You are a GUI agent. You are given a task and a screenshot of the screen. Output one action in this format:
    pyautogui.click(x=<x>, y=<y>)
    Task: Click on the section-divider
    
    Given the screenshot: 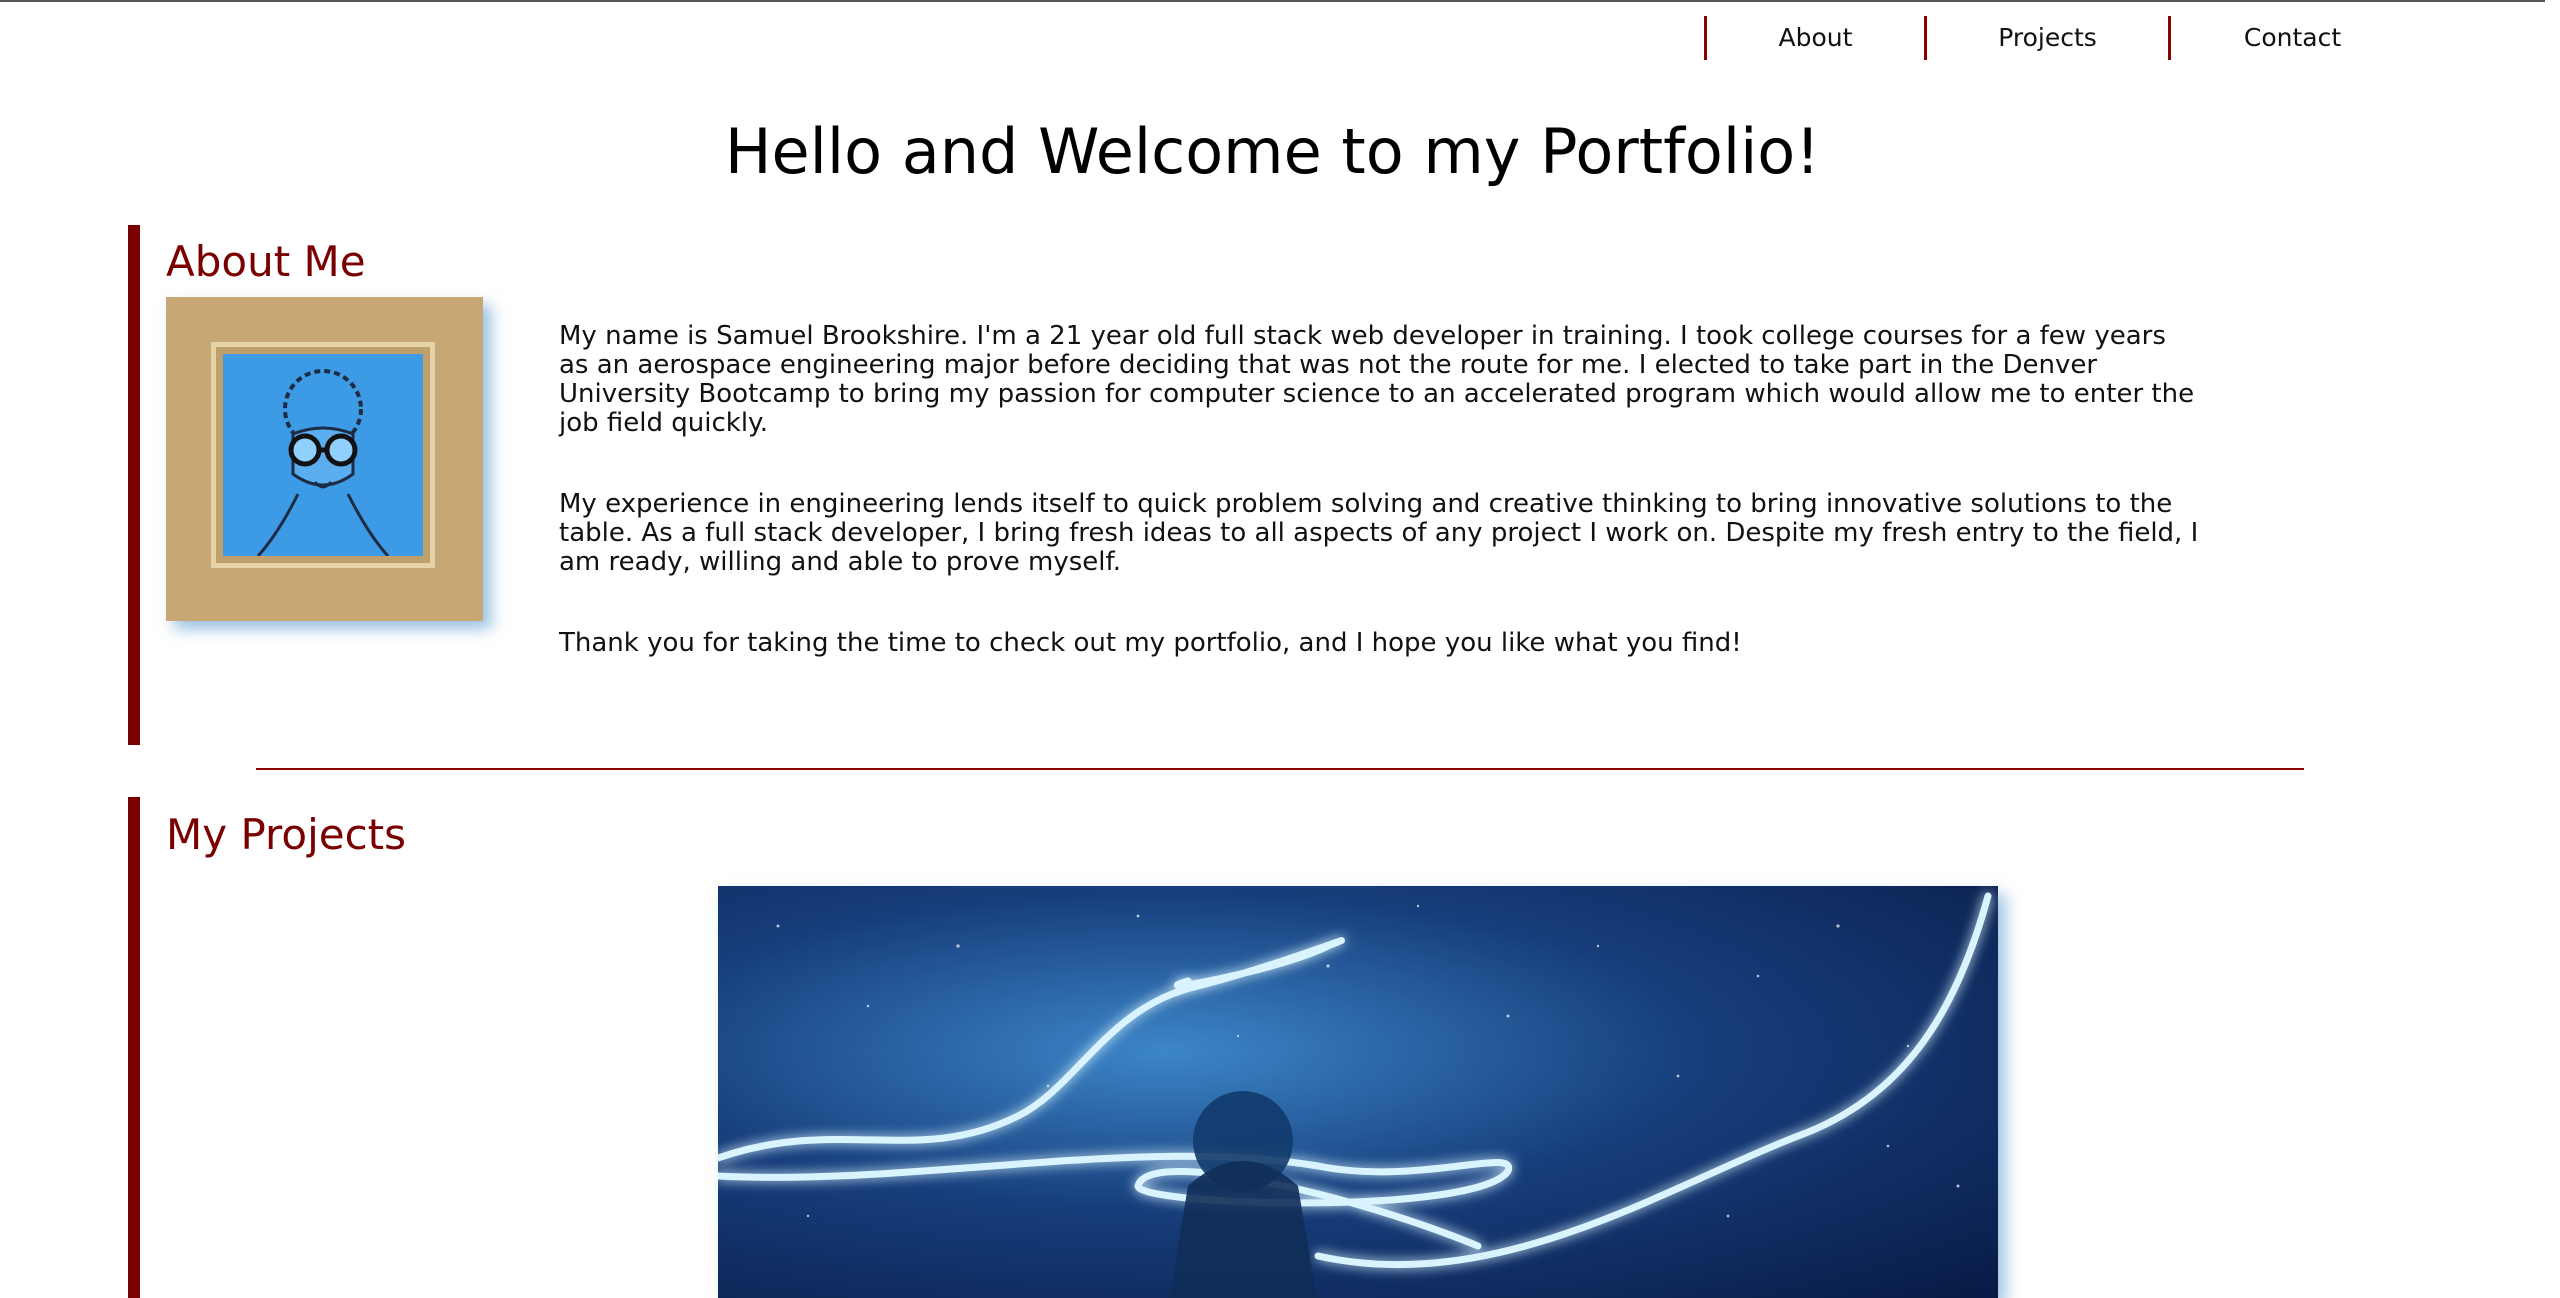 What is the action you would take?
    pyautogui.click(x=1280, y=769)
    